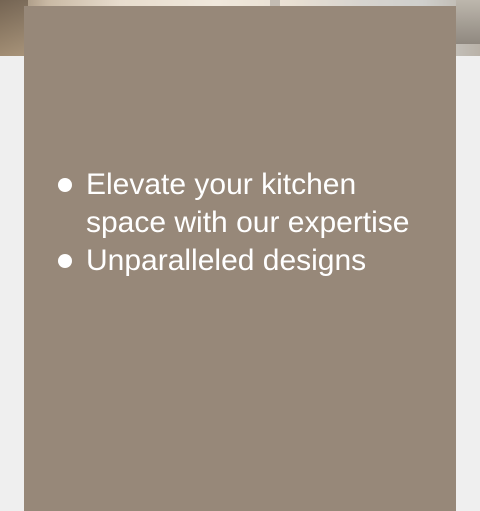  What do you see at coordinates (226, 260) in the screenshot?
I see `feature-text: Unparalleled designs` at bounding box center [226, 260].